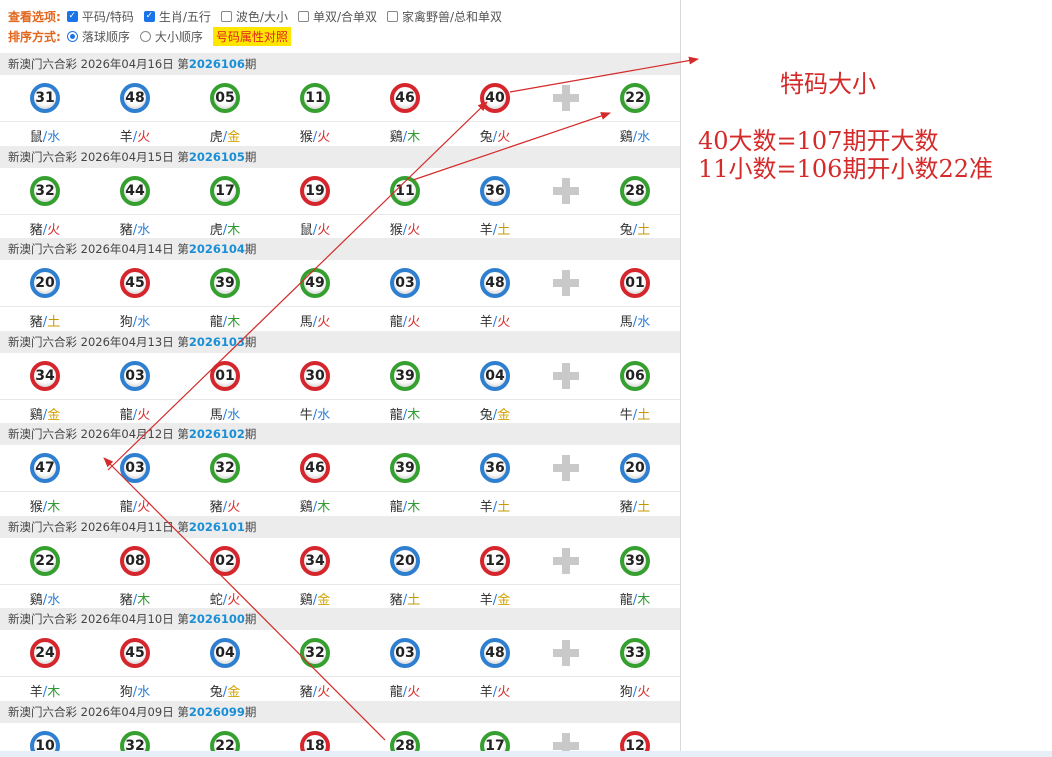 This screenshot has height=757, width=1052. What do you see at coordinates (34, 17) in the screenshot?
I see `view-options-label: 查看选项:` at bounding box center [34, 17].